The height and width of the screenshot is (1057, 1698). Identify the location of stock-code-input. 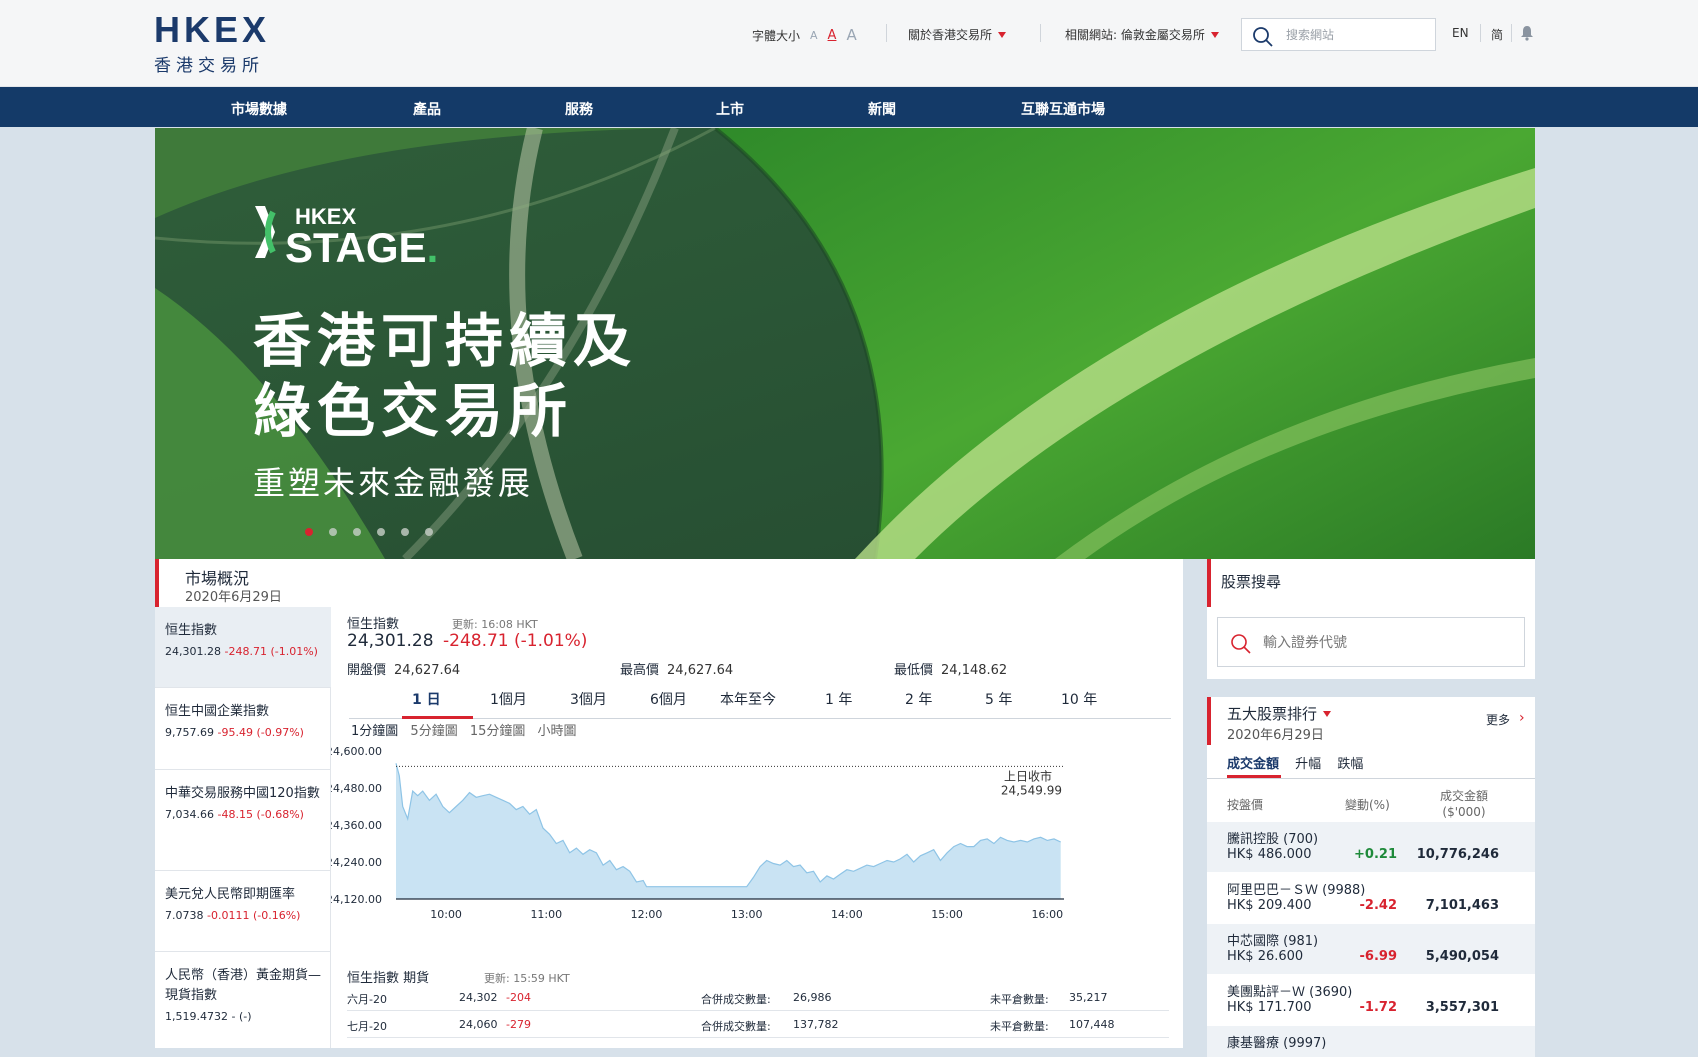
(1388, 643).